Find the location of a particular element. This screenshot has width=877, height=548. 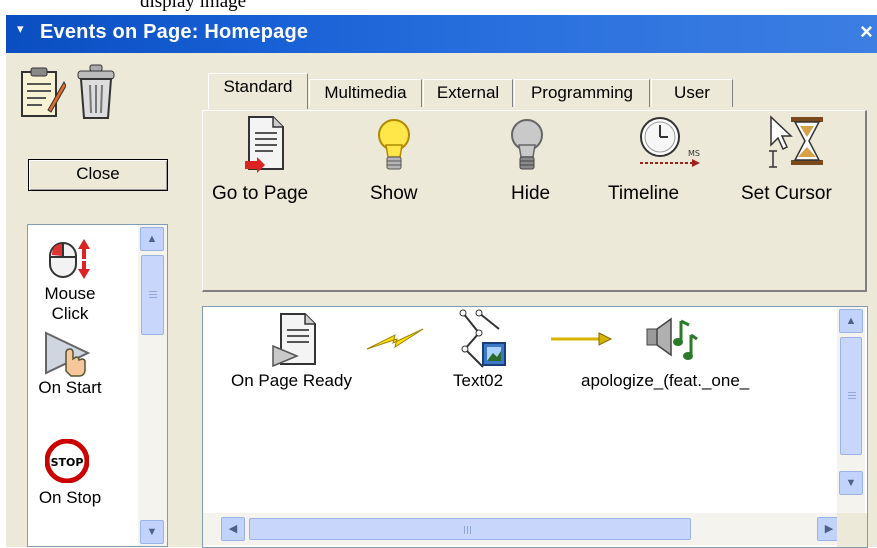

action-label: Show is located at coordinates (394, 193).